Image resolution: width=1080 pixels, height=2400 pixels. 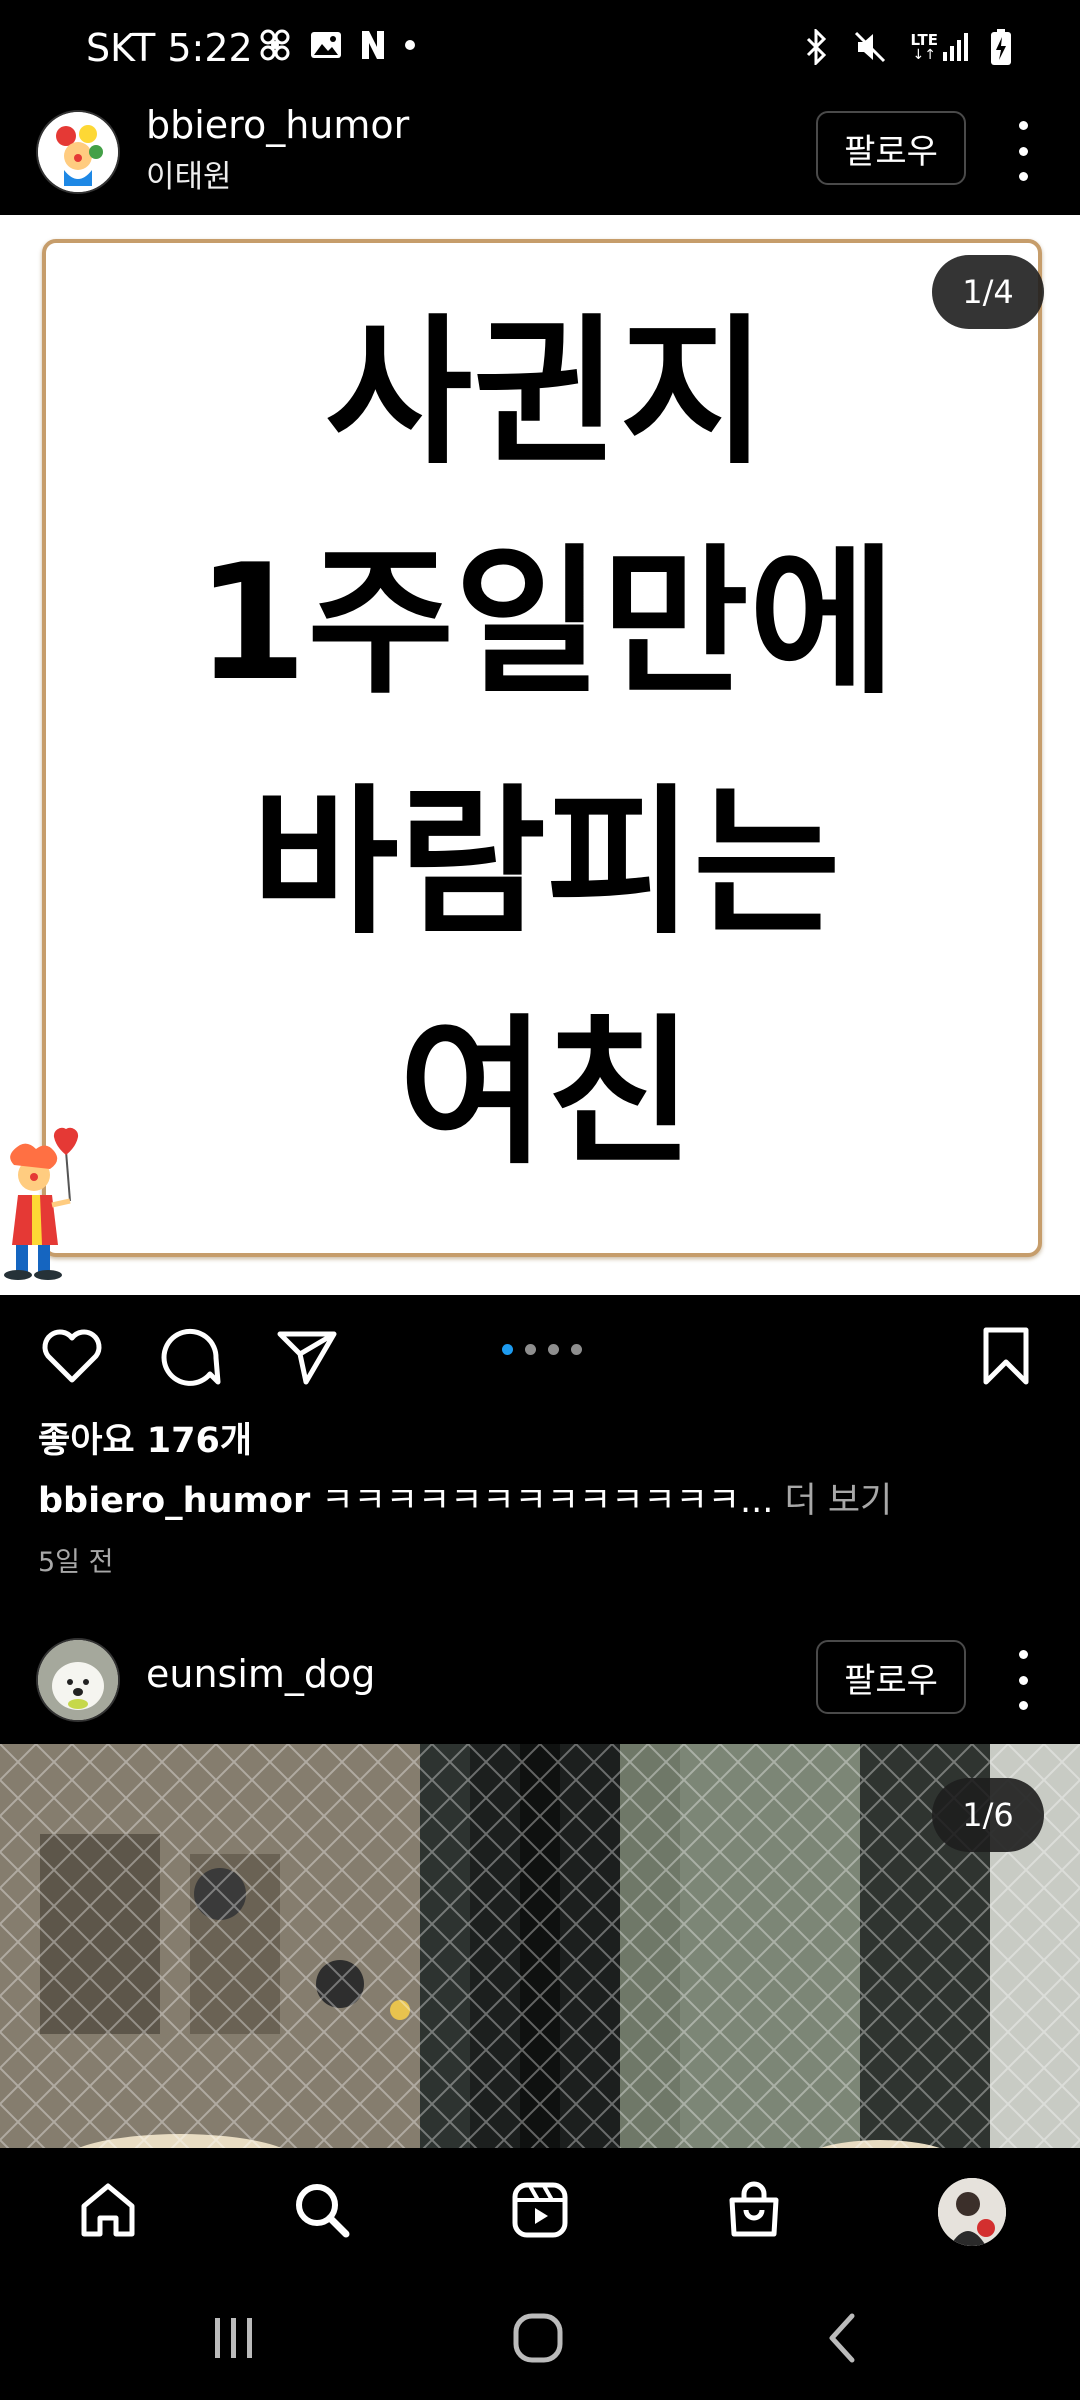 I want to click on recent-apps-icon, so click(x=234, y=2338).